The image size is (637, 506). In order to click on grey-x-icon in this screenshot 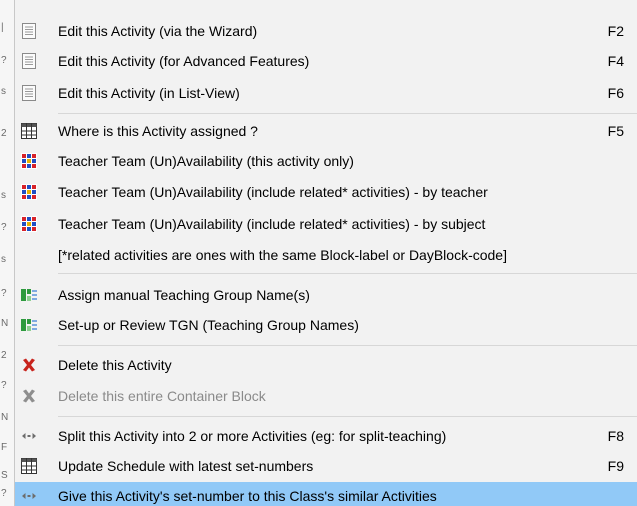, I will do `click(29, 396)`.